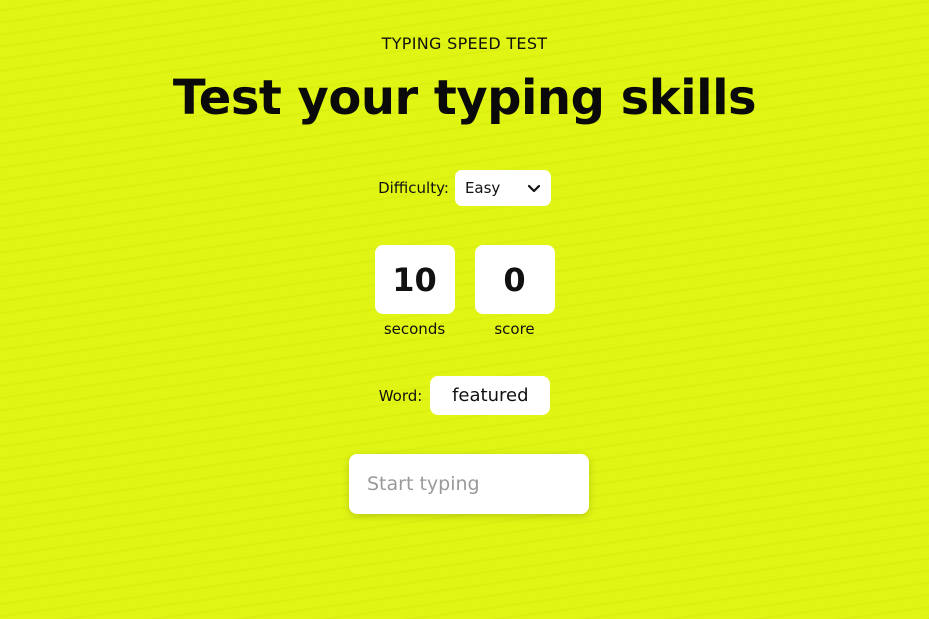 This screenshot has height=619, width=929. I want to click on score-value: 0, so click(514, 279).